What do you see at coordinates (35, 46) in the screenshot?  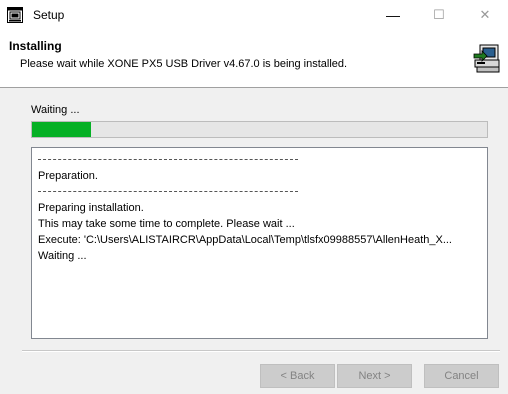 I see `page-title: Installing` at bounding box center [35, 46].